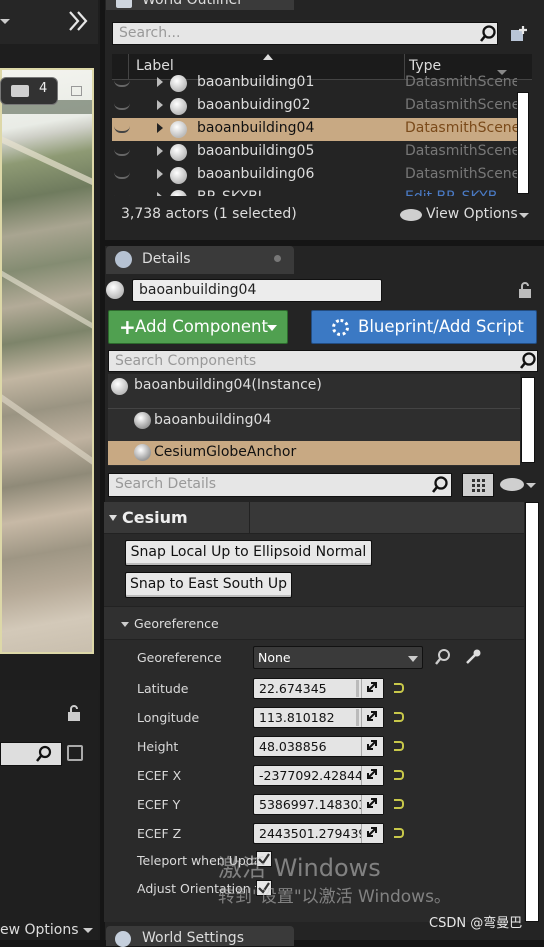  I want to click on grid-view-icon, so click(478, 485).